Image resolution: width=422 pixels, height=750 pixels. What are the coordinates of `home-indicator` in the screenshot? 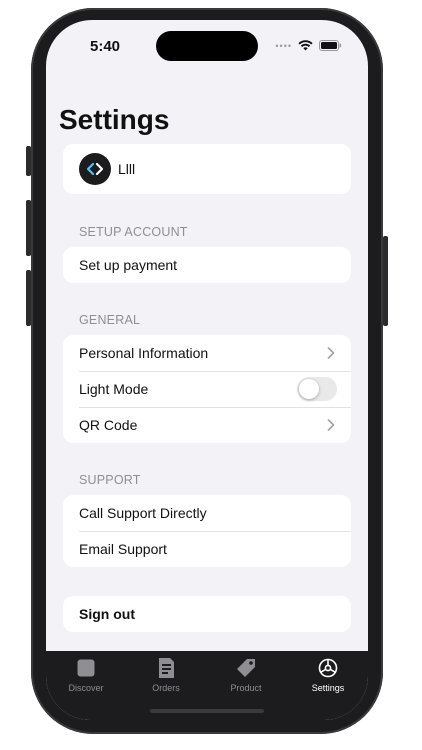 It's located at (207, 711).